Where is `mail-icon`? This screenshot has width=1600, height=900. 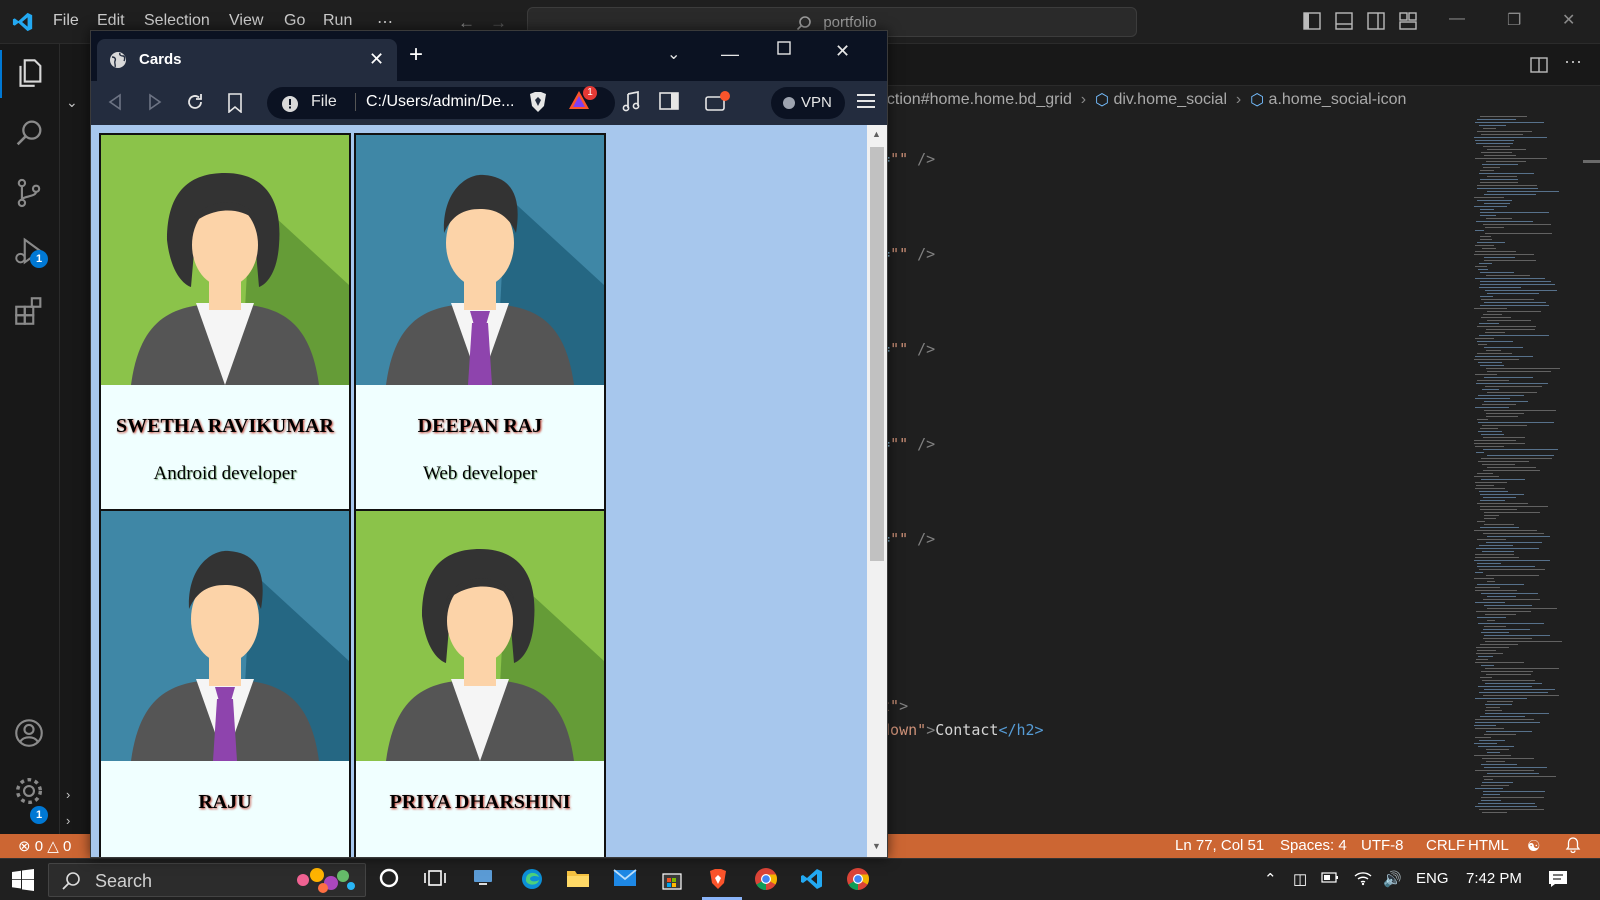
mail-icon is located at coordinates (625, 878).